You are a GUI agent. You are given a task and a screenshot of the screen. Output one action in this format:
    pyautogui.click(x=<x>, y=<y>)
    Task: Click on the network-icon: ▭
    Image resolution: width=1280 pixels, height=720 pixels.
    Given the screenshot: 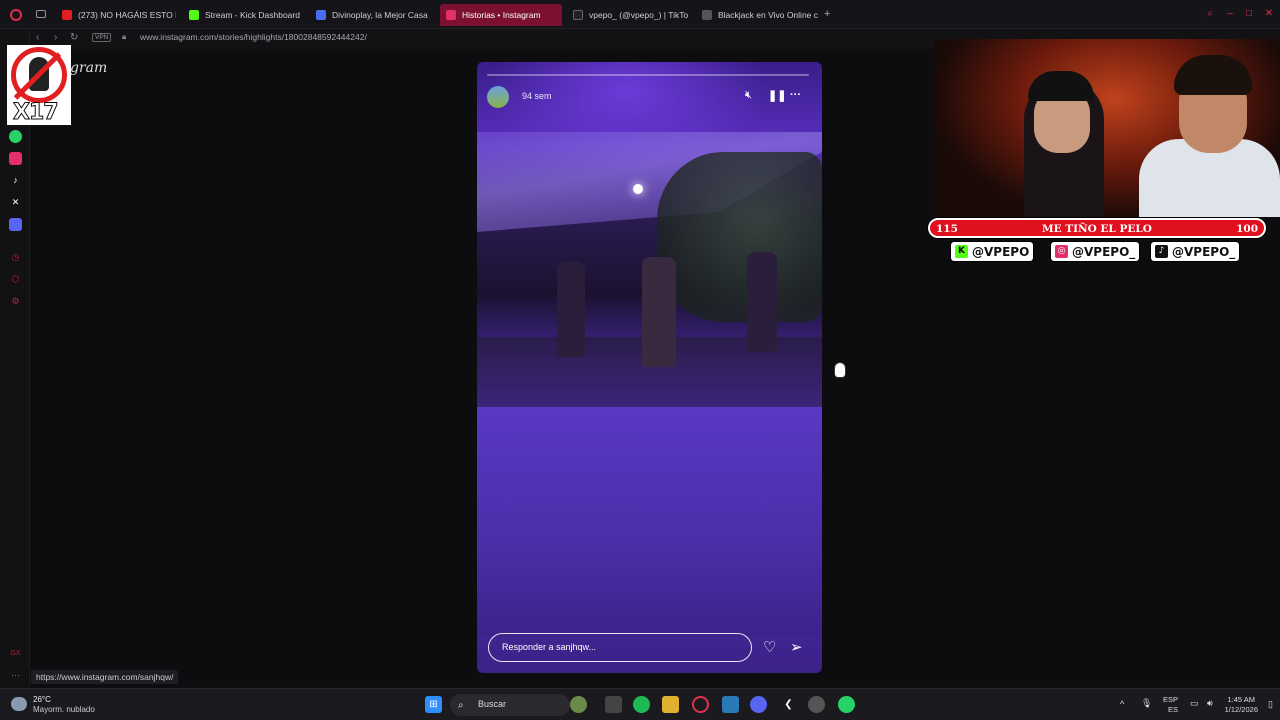 What is the action you would take?
    pyautogui.click(x=1194, y=703)
    